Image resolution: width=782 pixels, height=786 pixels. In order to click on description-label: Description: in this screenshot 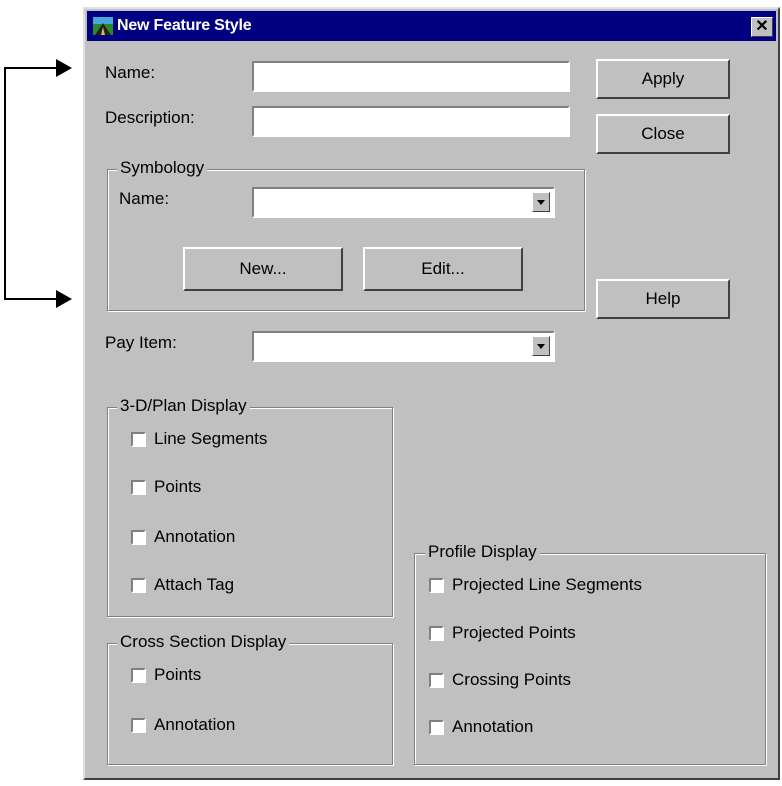, I will do `click(150, 117)`.